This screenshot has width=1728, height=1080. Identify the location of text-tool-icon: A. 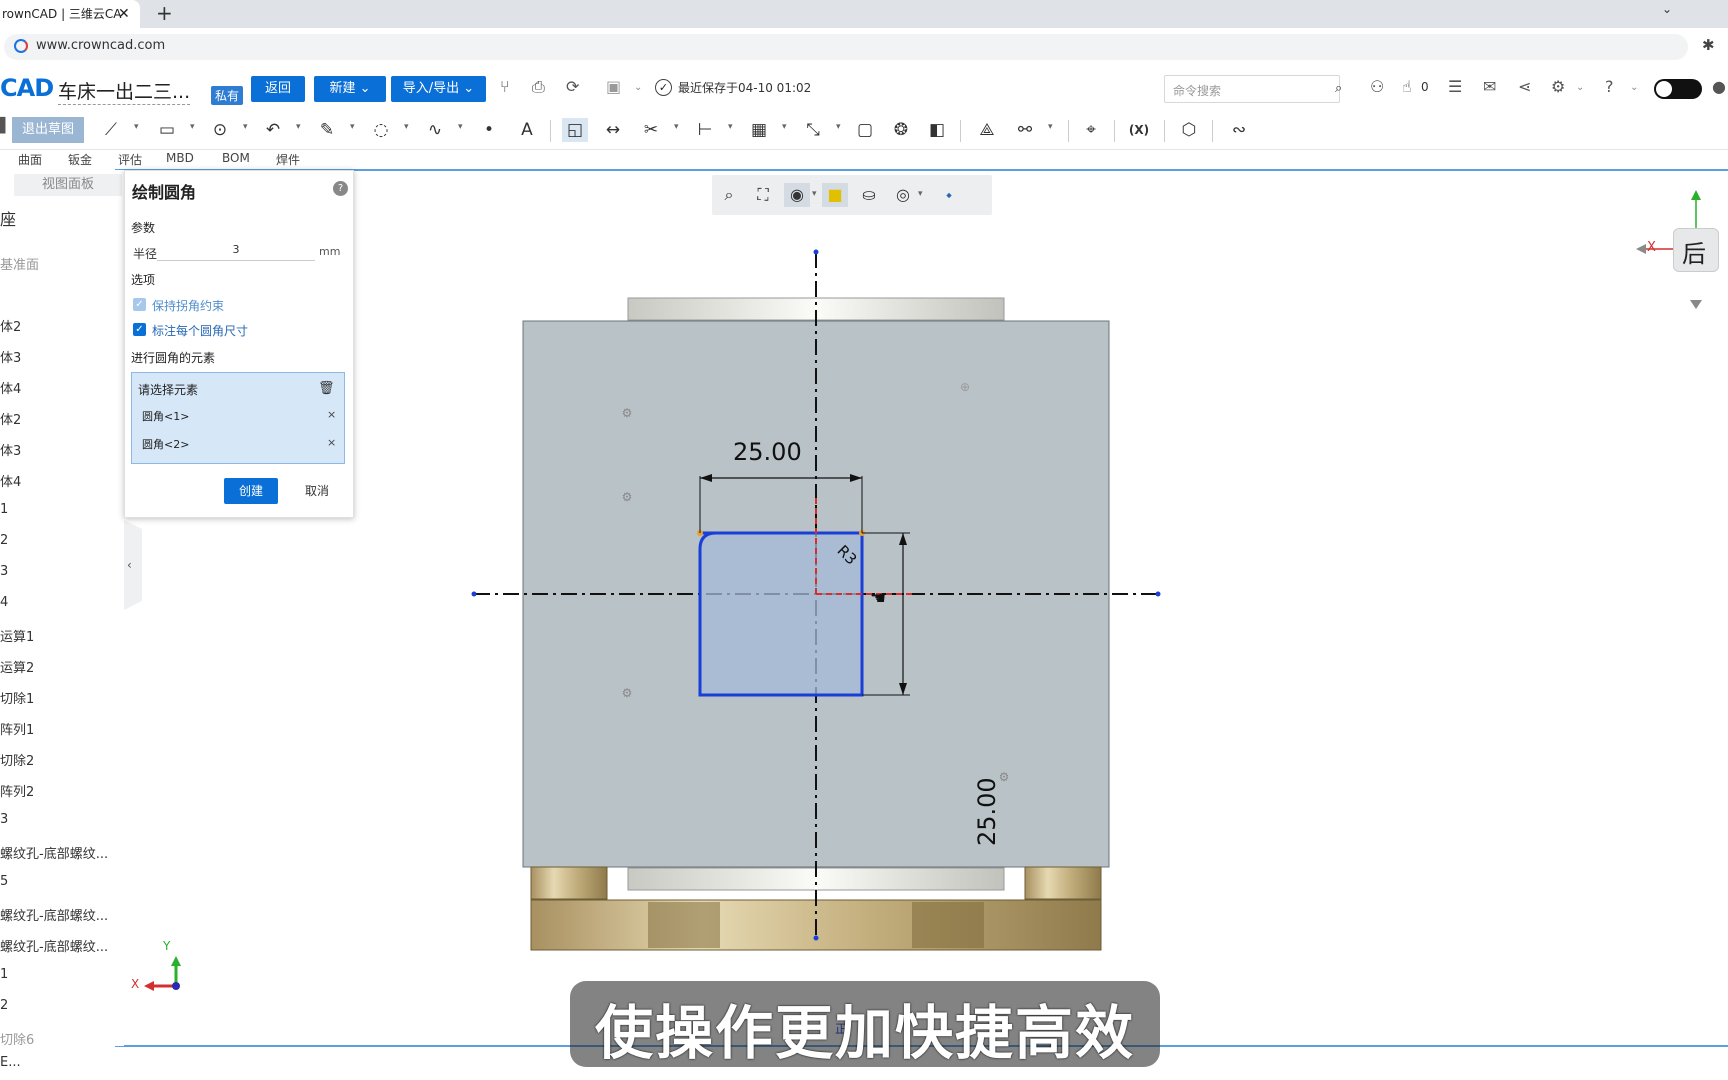
(527, 130).